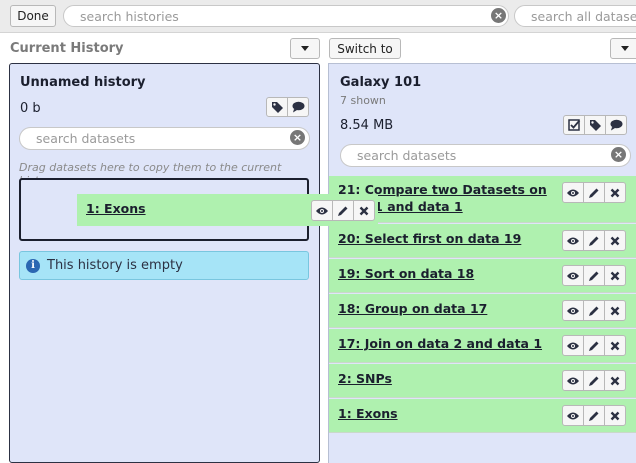  What do you see at coordinates (429, 238) in the screenshot?
I see `dataset-title: 20: Select first on data 19` at bounding box center [429, 238].